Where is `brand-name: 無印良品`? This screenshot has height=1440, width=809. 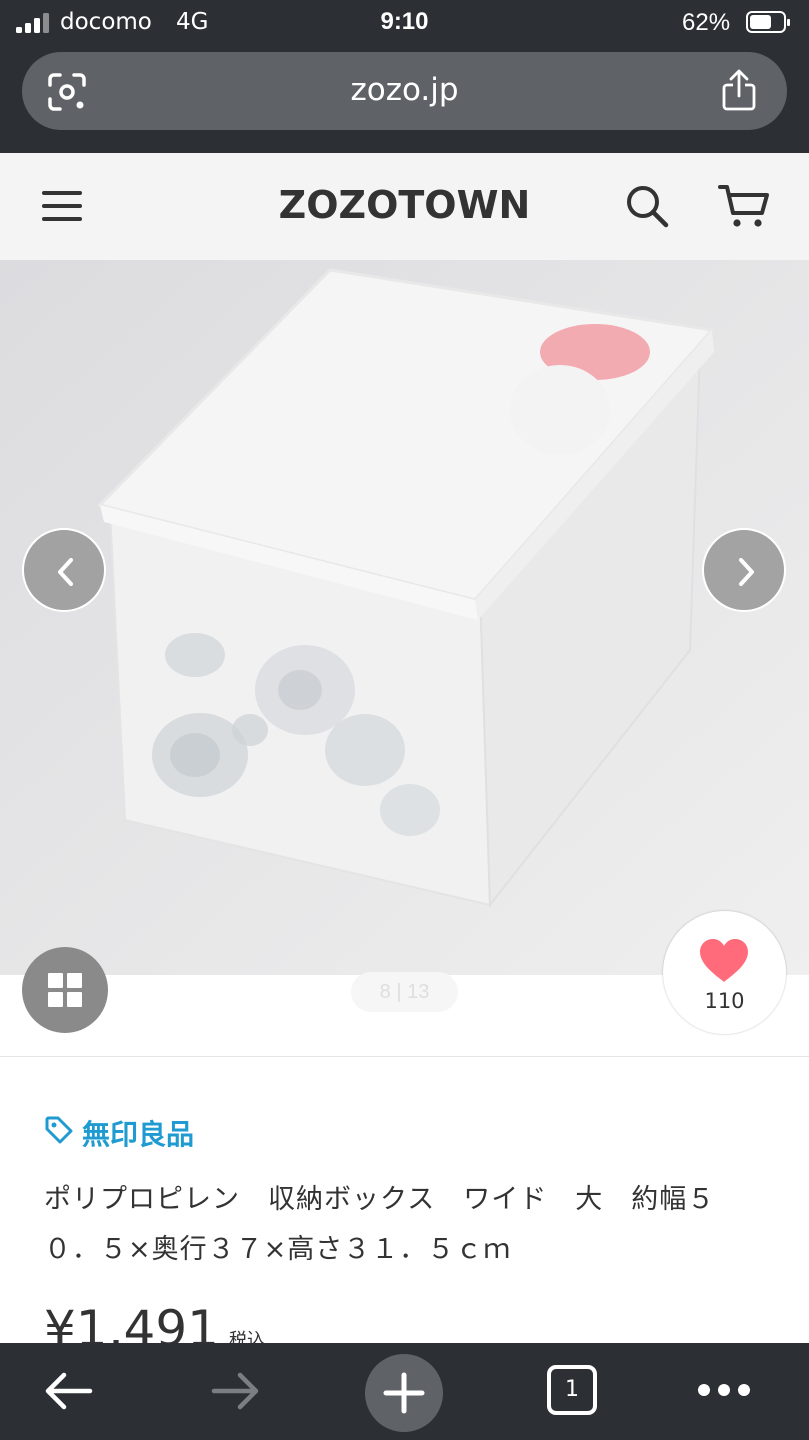
brand-name: 無印良品 is located at coordinates (138, 1133).